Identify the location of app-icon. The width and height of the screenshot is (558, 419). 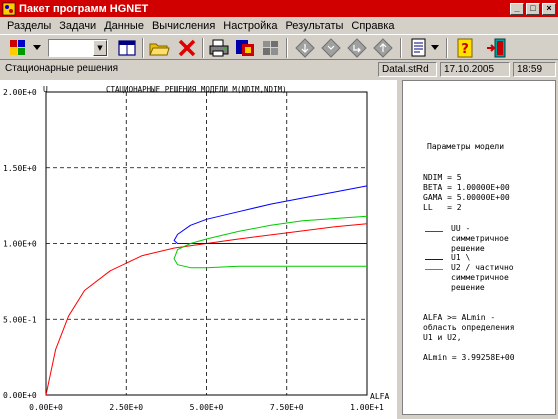
(9, 8).